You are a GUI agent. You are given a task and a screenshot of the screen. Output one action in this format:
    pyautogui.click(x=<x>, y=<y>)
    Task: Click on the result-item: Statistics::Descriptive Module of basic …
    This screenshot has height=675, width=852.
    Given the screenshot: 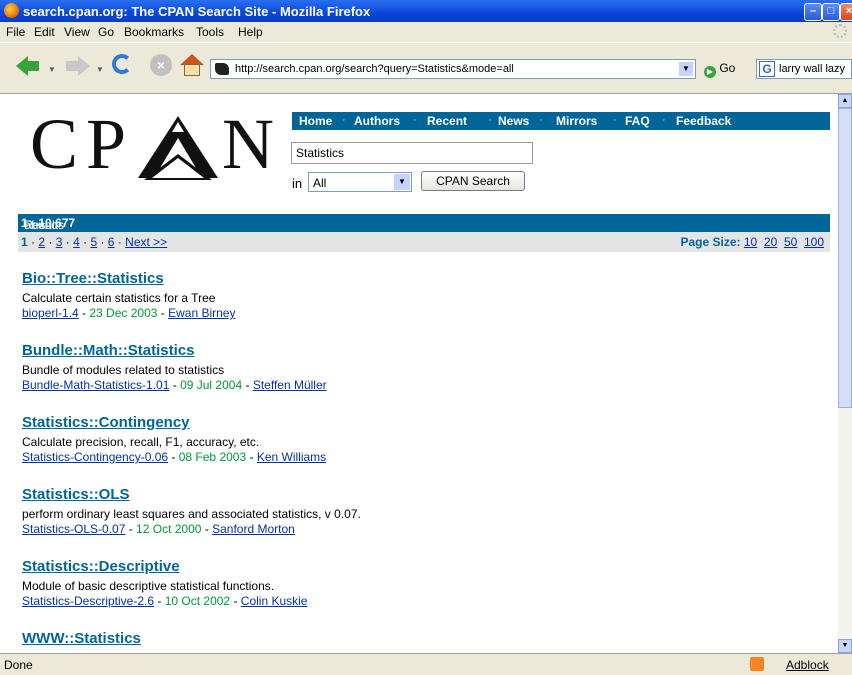 What is the action you would take?
    pyautogui.click(x=422, y=594)
    